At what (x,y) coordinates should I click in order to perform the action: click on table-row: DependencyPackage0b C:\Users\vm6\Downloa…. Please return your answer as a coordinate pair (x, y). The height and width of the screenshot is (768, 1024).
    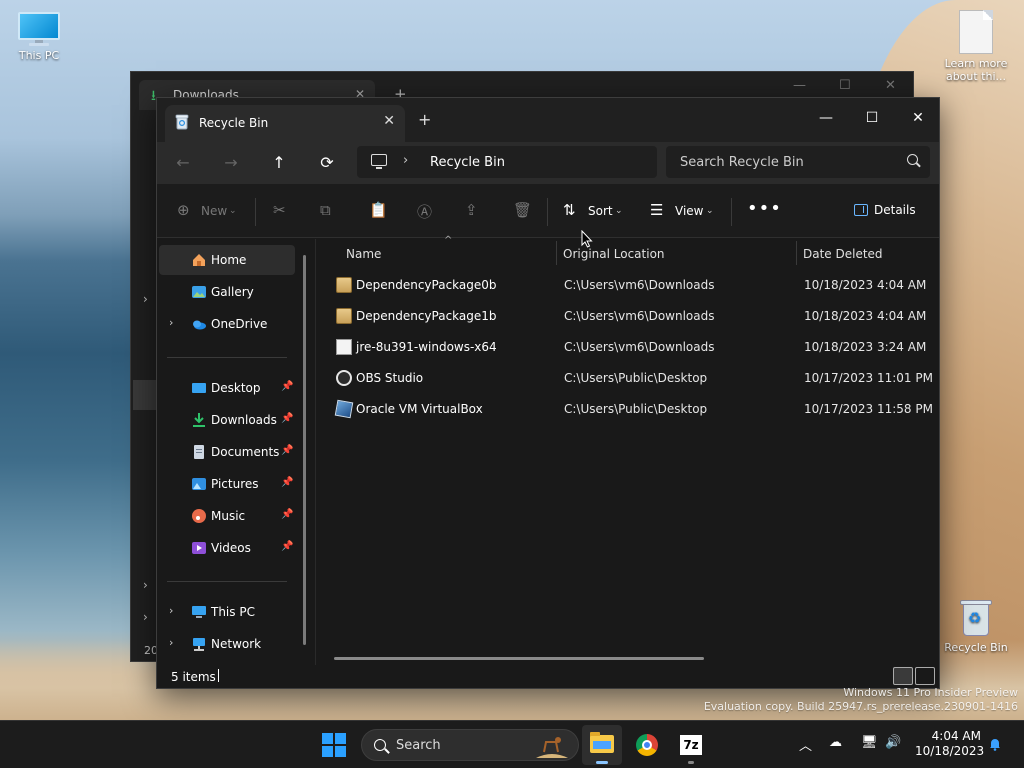
    Looking at the image, I should click on (631, 285).